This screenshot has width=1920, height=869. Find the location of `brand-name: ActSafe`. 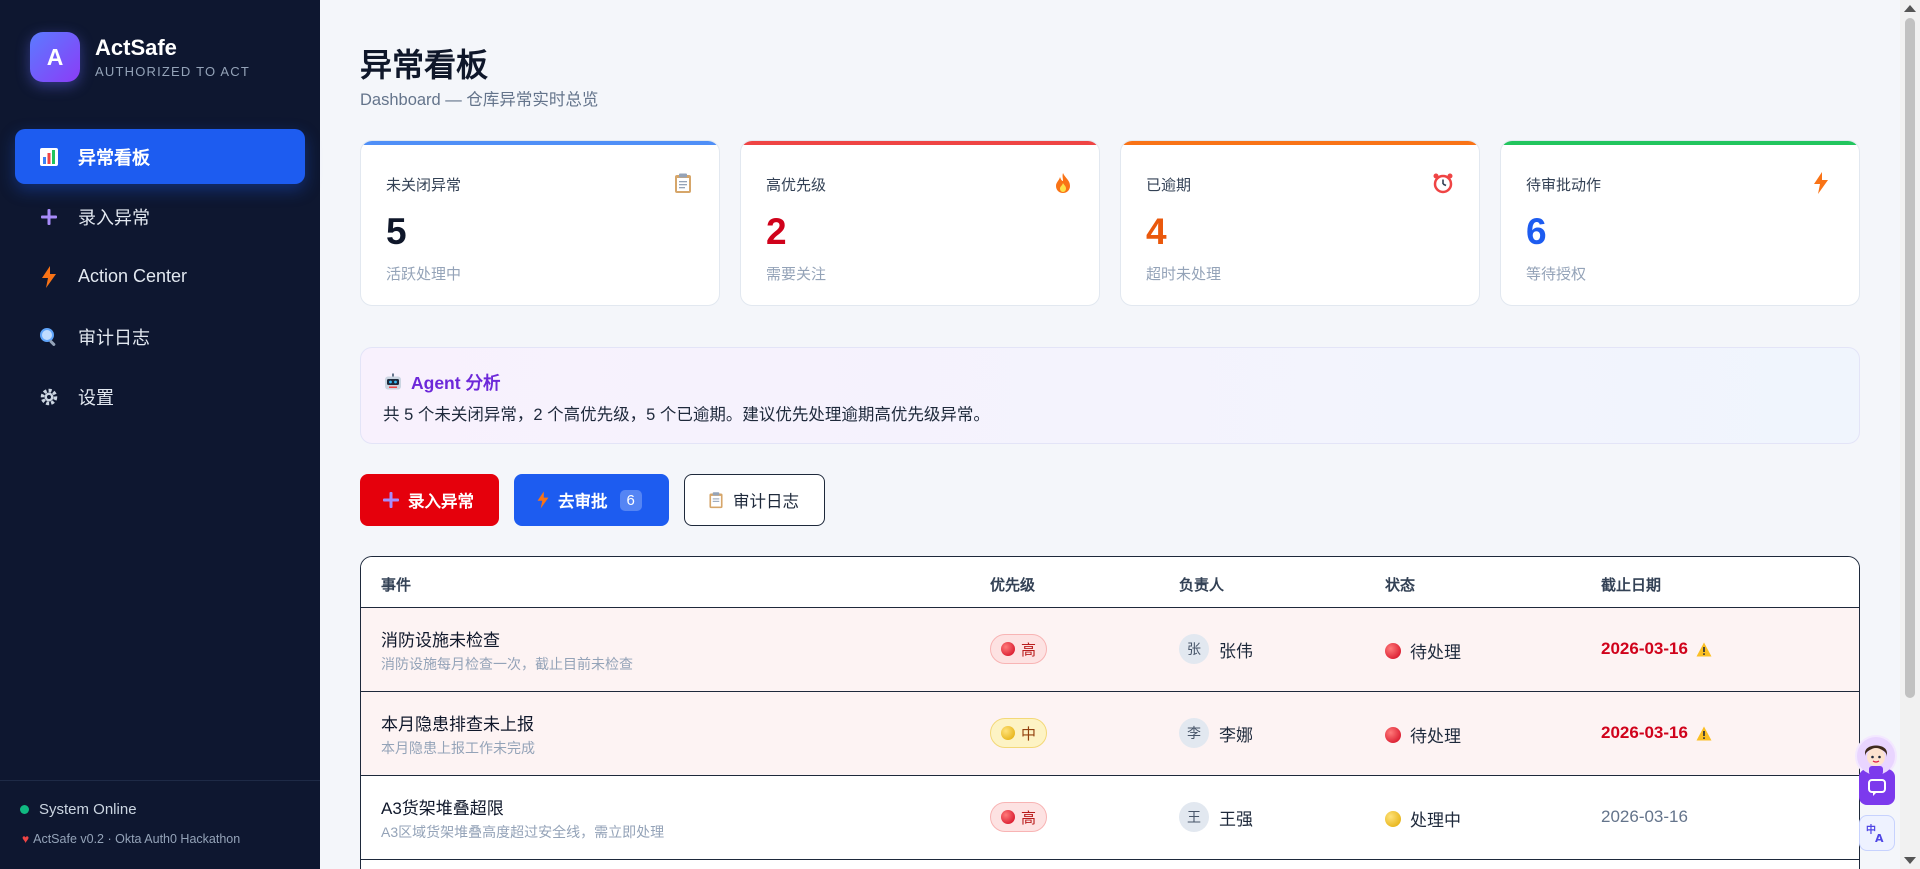

brand-name: ActSafe is located at coordinates (136, 47).